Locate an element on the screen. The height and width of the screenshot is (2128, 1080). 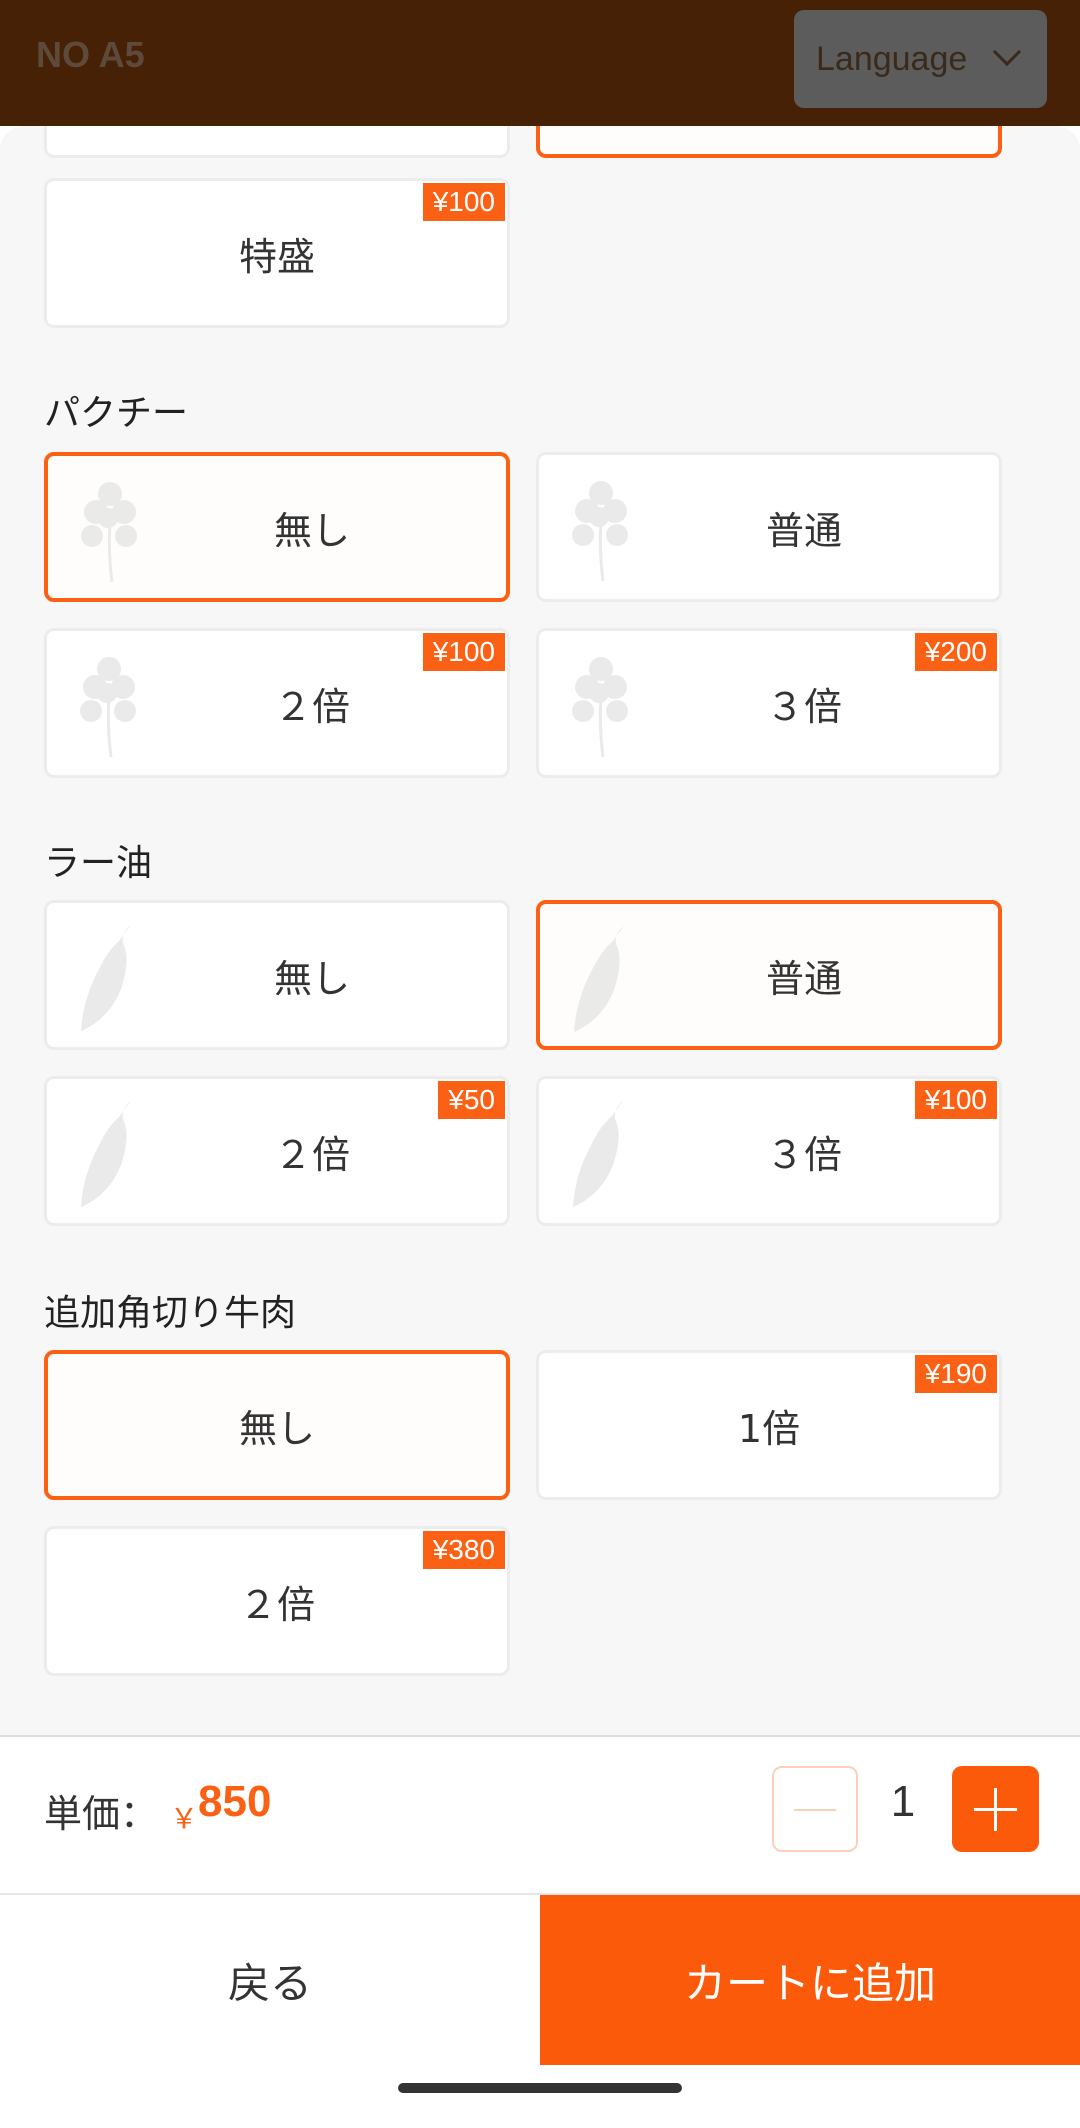
action-bar: 戻る カートに追加 is located at coordinates (540, 1979).